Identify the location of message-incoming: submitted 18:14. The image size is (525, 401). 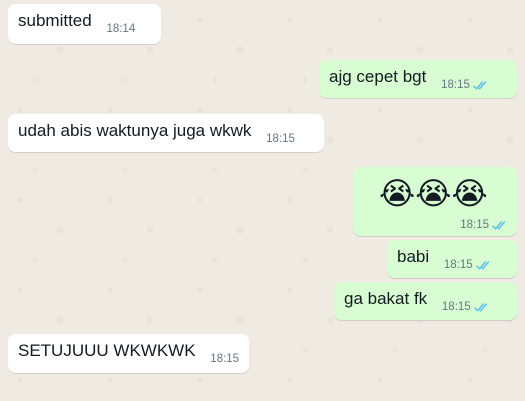
(84, 24).